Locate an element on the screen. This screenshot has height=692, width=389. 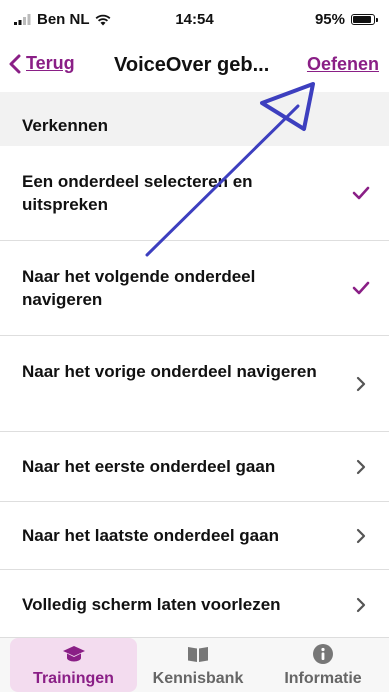
section-header: Verkennen is located at coordinates (194, 119).